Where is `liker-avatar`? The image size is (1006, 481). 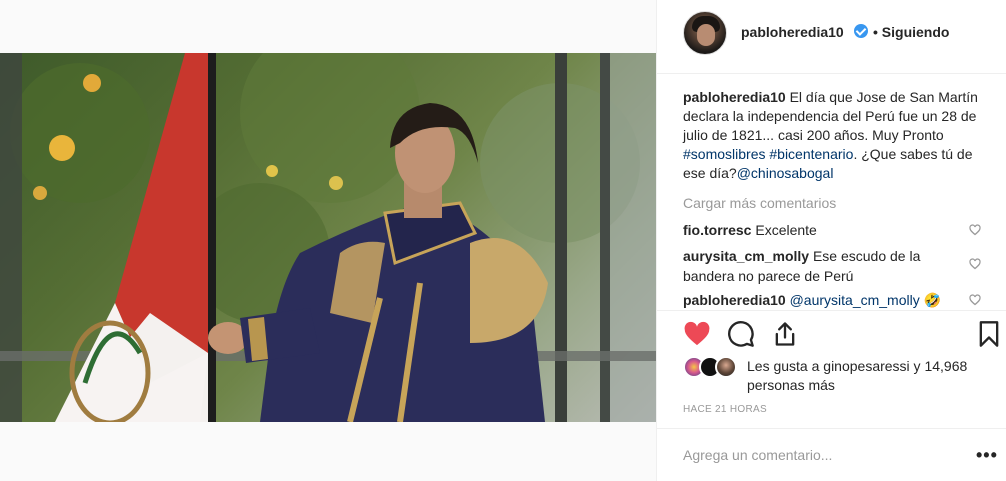 liker-avatar is located at coordinates (726, 367).